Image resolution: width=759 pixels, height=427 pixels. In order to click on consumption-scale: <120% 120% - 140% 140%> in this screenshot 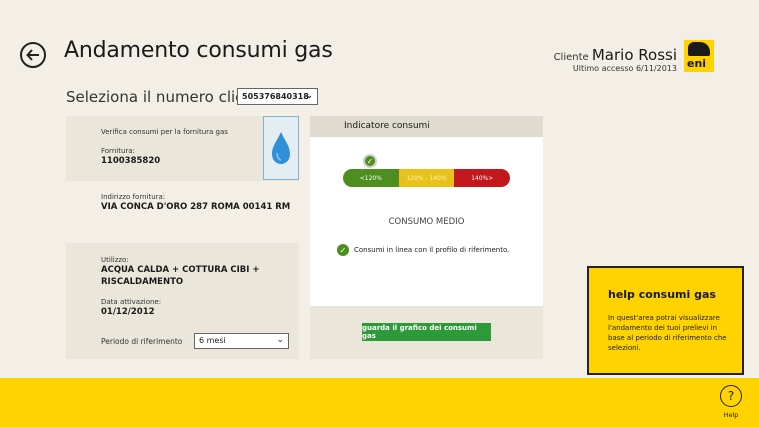, I will do `click(426, 178)`.